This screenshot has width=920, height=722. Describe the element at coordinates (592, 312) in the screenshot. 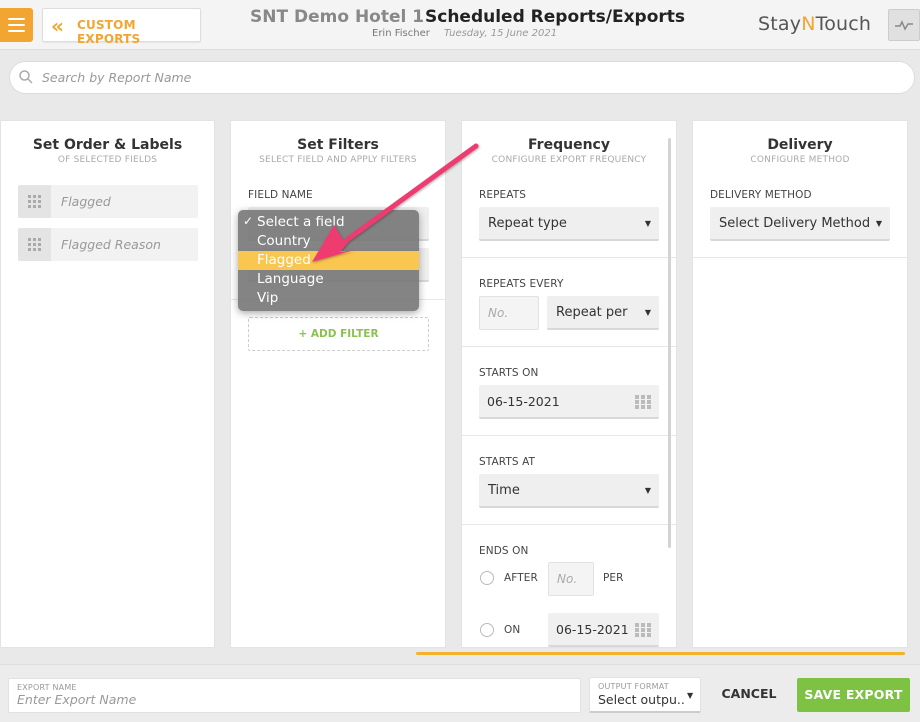

I see `repeat-per-value: Repeat per` at that location.